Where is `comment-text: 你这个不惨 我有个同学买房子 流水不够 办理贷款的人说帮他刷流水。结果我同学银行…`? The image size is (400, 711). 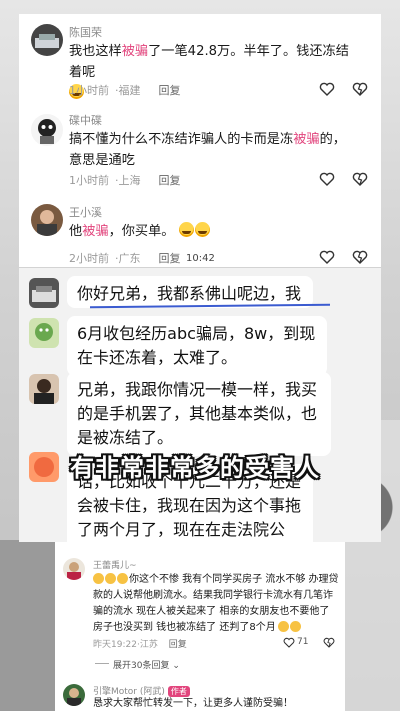
comment-text: 你这个不惨 我有个同学买房子 流水不够 办理贷款的人说帮他刷流水。结果我同学银行… is located at coordinates (216, 603).